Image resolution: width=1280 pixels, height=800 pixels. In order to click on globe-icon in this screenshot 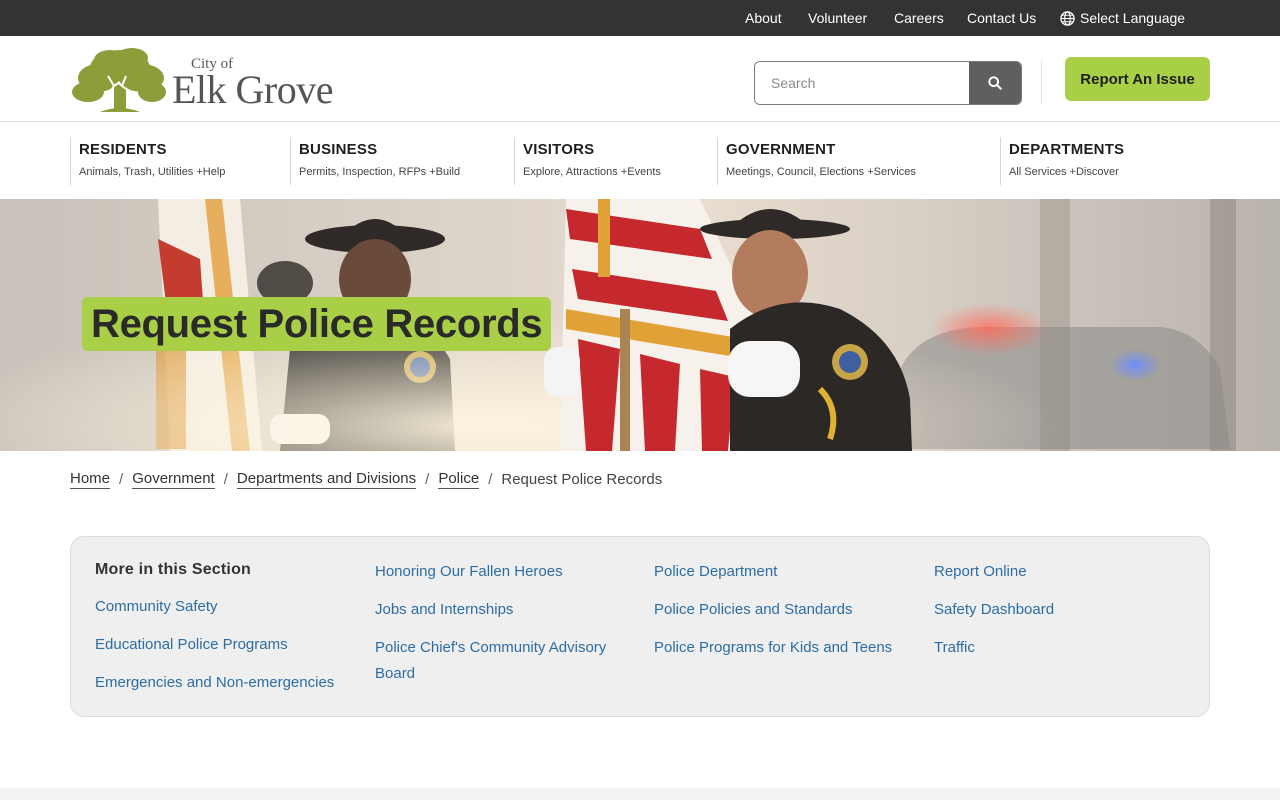, I will do `click(1067, 18)`.